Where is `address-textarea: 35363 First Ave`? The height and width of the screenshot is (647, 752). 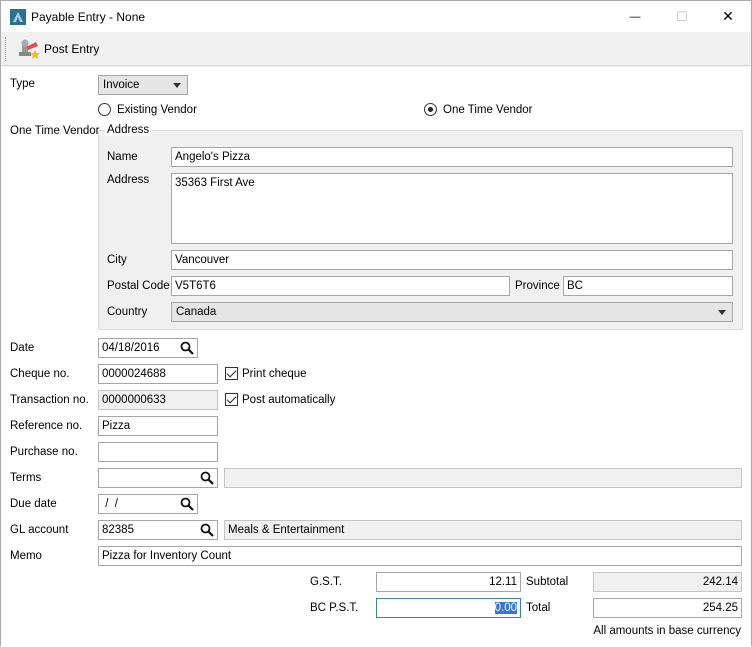 address-textarea: 35363 First Ave is located at coordinates (452, 208).